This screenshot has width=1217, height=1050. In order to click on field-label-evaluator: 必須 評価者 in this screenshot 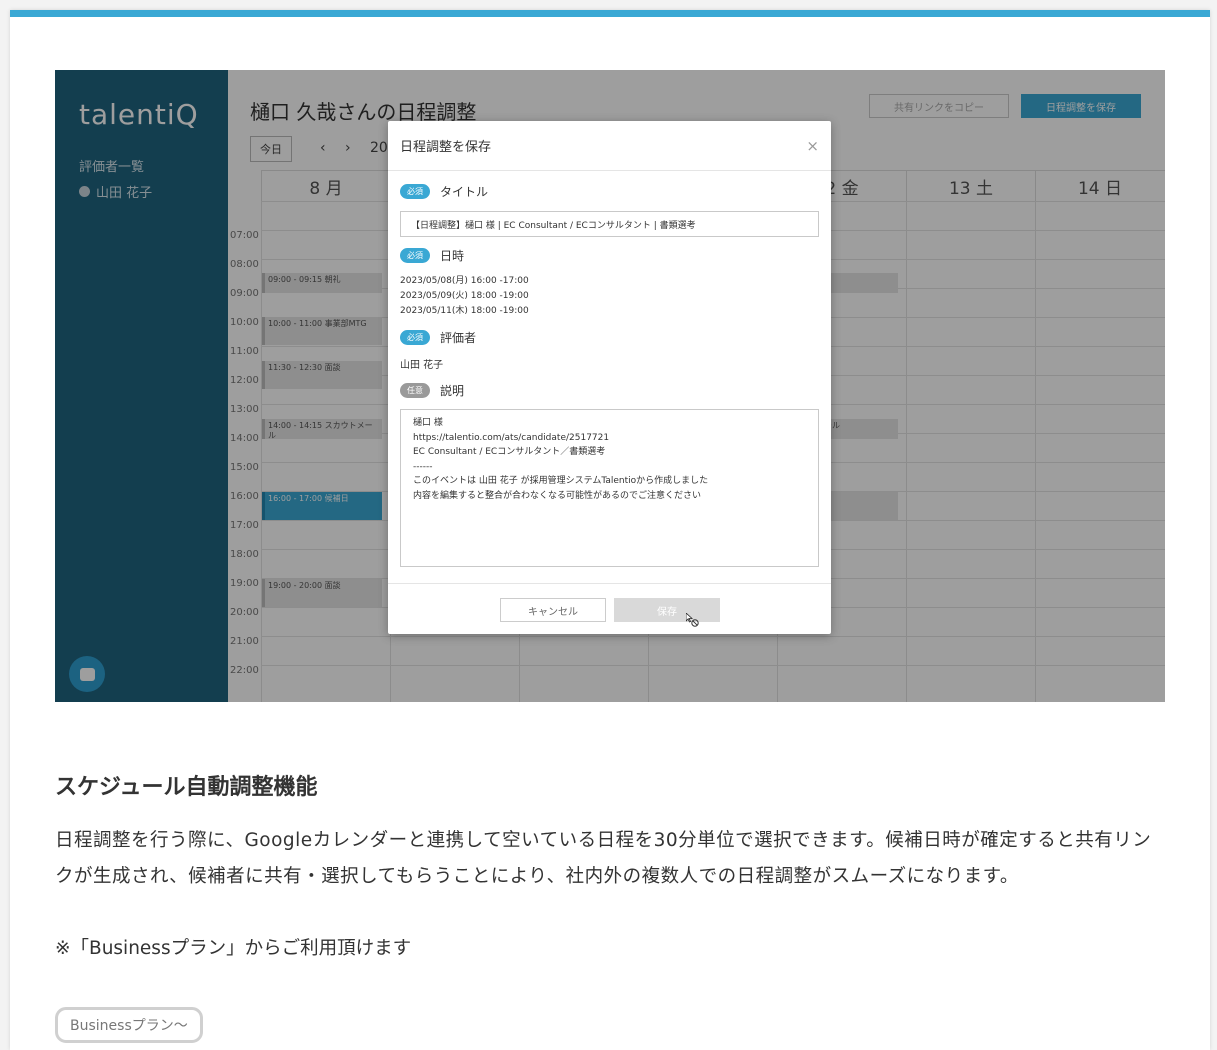, I will do `click(438, 337)`.